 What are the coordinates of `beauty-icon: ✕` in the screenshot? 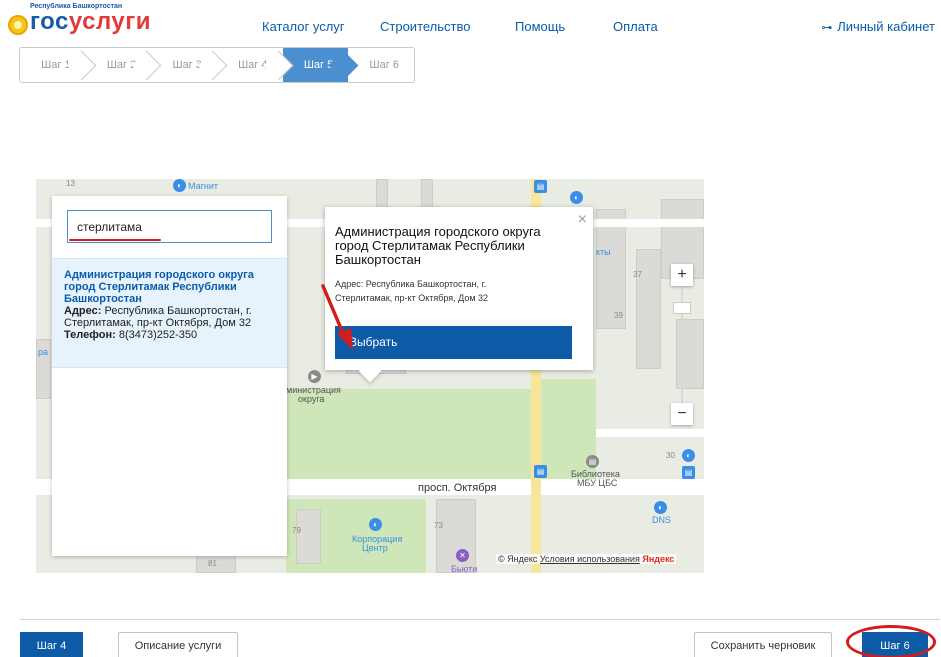 It's located at (462, 555).